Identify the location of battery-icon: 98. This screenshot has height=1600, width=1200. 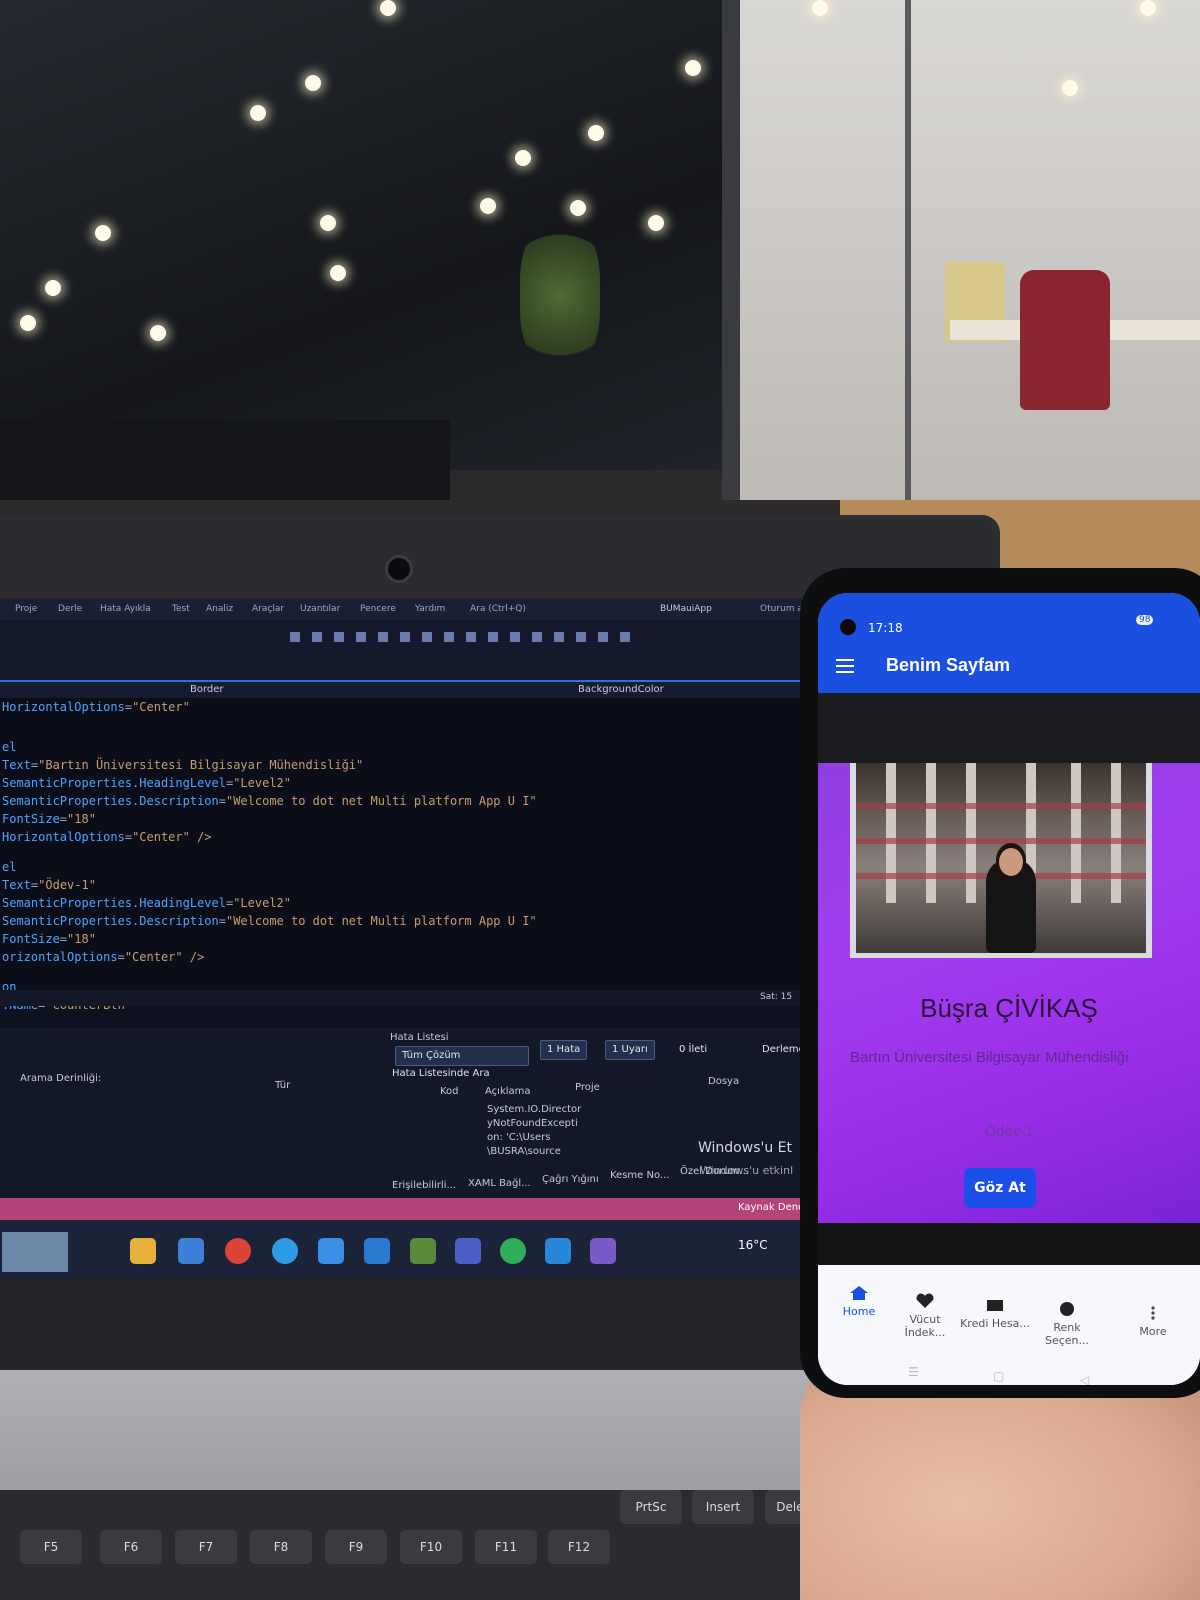
(1145, 620).